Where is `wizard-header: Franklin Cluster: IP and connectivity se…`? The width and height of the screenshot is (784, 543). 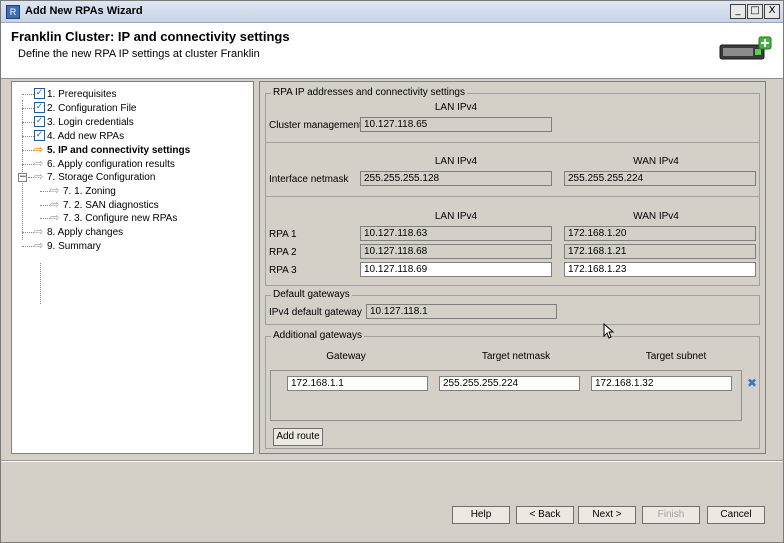 wizard-header: Franklin Cluster: IP and connectivity se… is located at coordinates (392, 51).